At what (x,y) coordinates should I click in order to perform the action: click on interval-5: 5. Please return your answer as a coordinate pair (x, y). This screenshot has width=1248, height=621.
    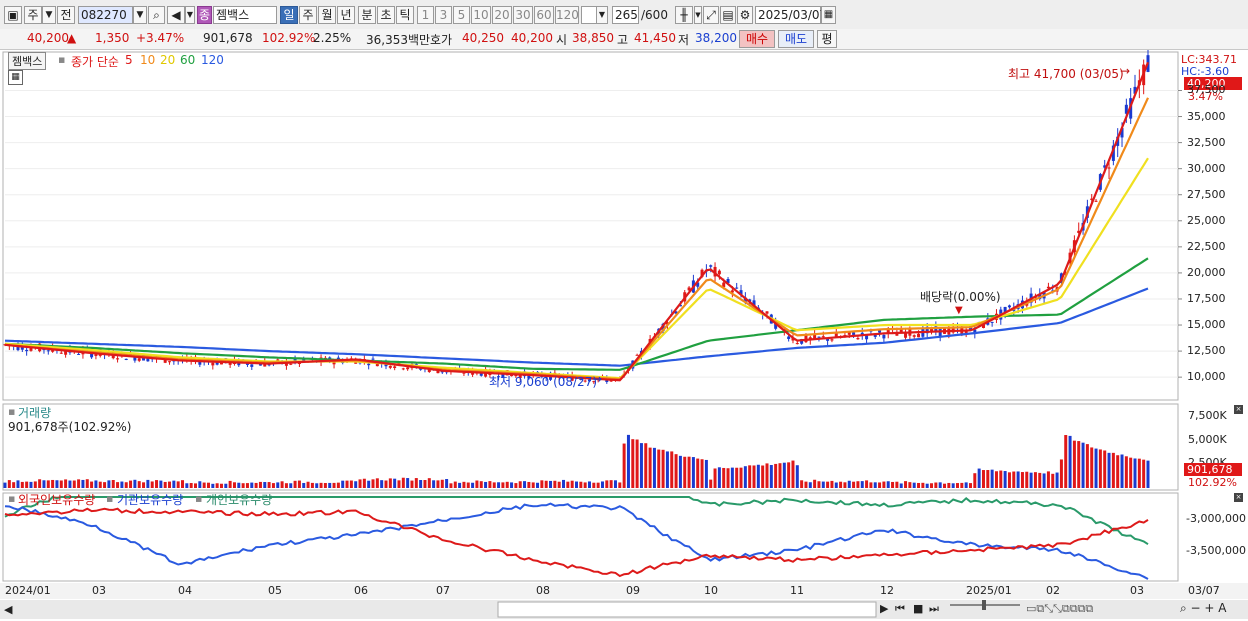
    Looking at the image, I should click on (461, 15).